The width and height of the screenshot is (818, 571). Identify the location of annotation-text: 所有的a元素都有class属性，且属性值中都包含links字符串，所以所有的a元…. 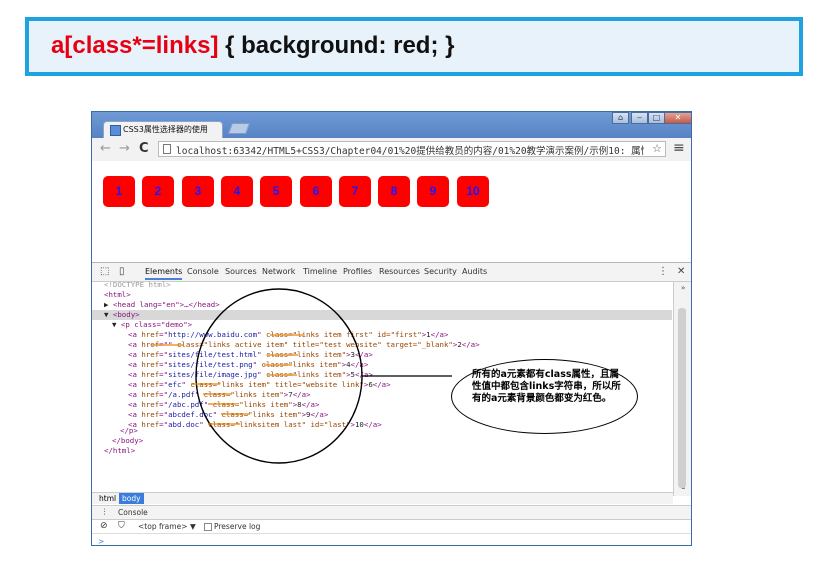
(546, 386).